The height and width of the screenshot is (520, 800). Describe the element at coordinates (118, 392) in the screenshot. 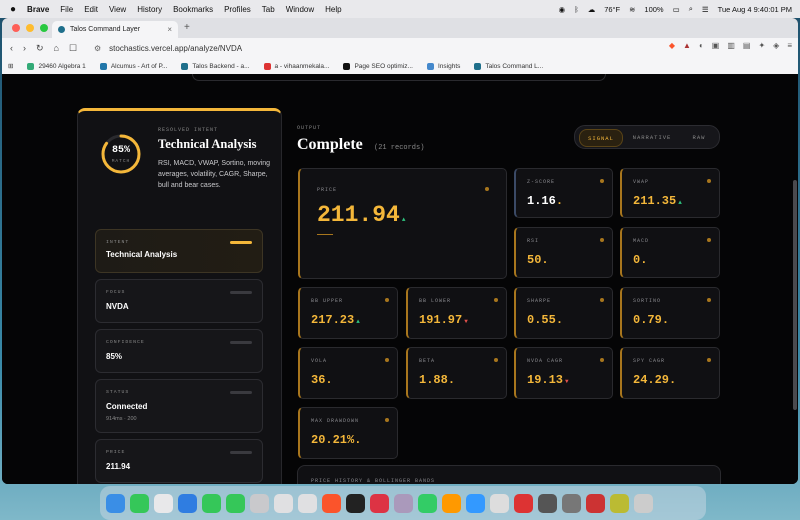

I see `card-key: STATUS` at that location.